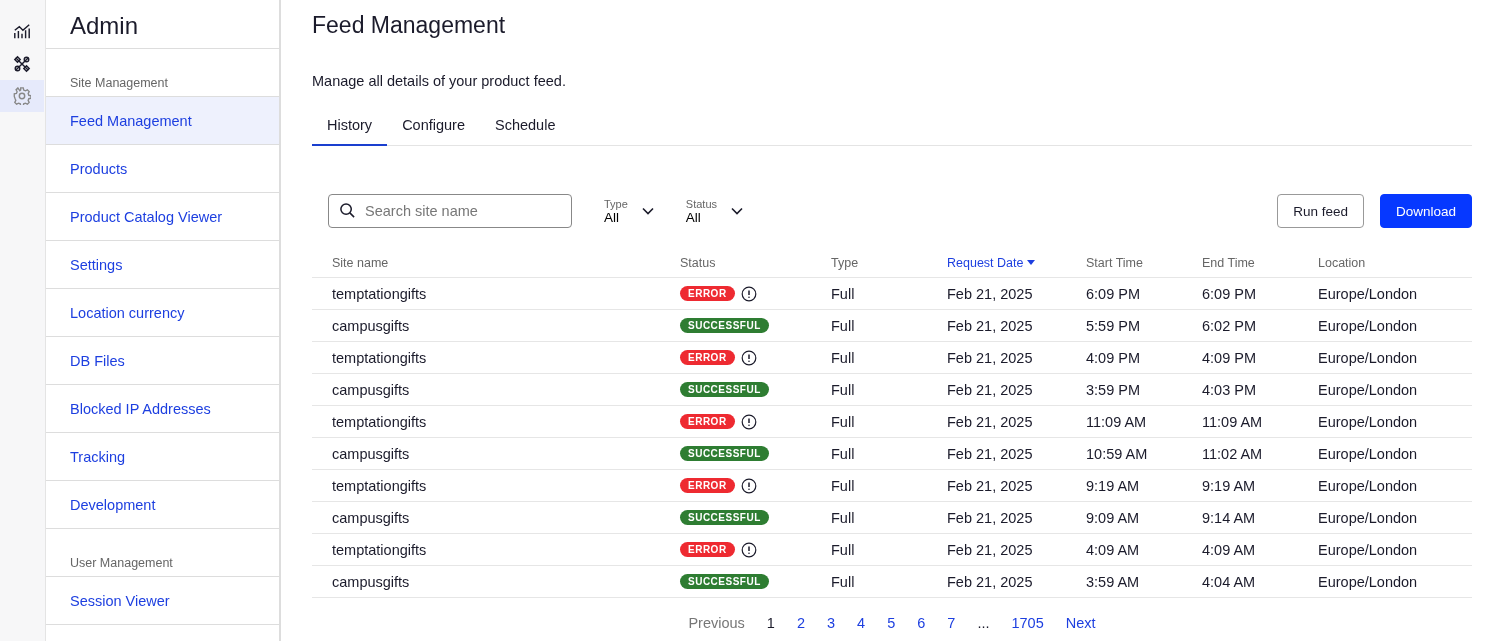 The height and width of the screenshot is (641, 1488). I want to click on download-button: Download, so click(1425, 211).